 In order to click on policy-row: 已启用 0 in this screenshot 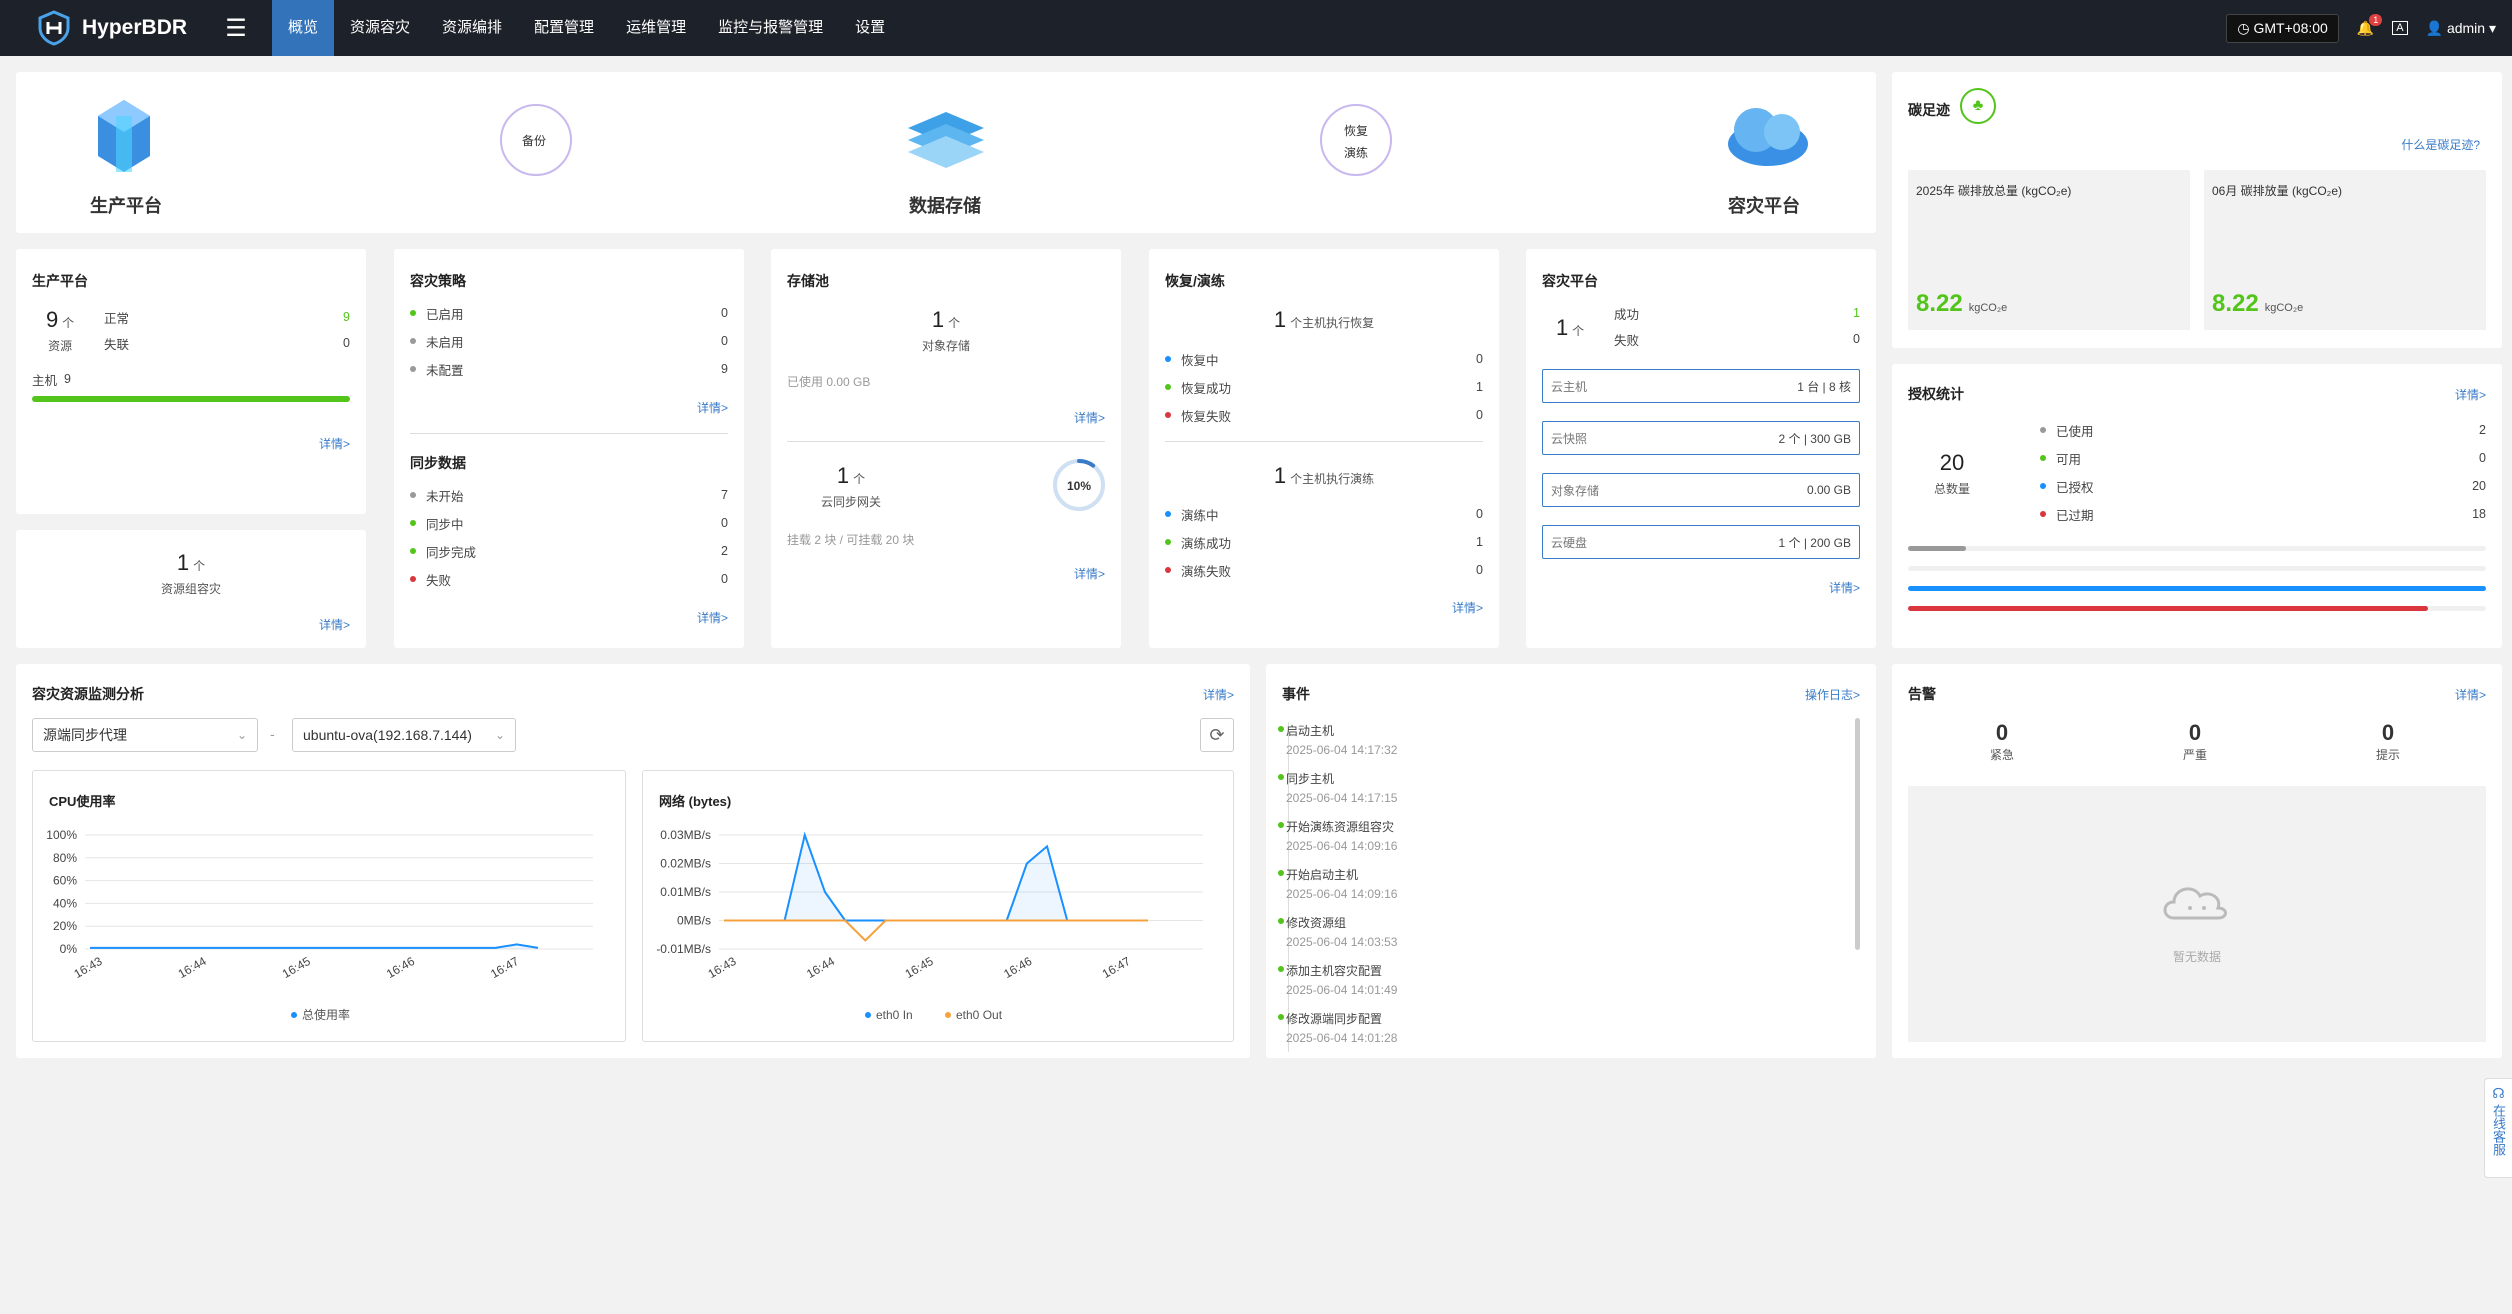, I will do `click(569, 313)`.